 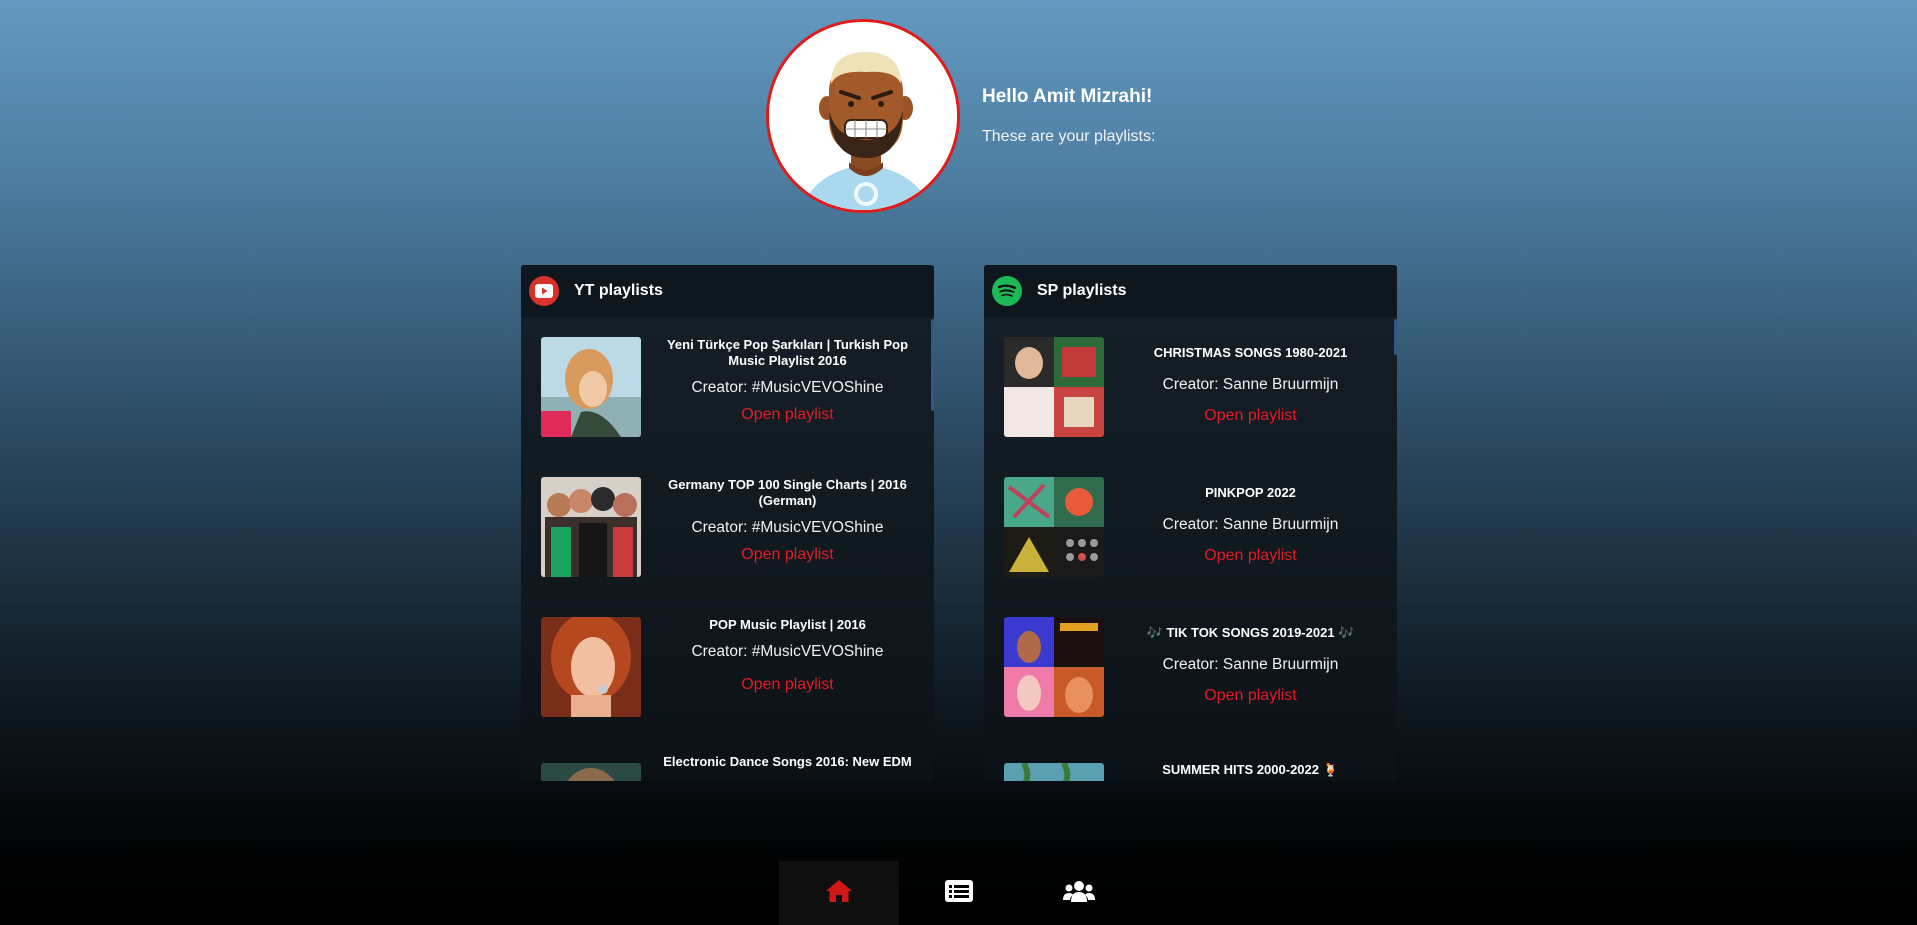 I want to click on list-item: Electronic Dance Songs 2016: New EDM, so click(x=733, y=767).